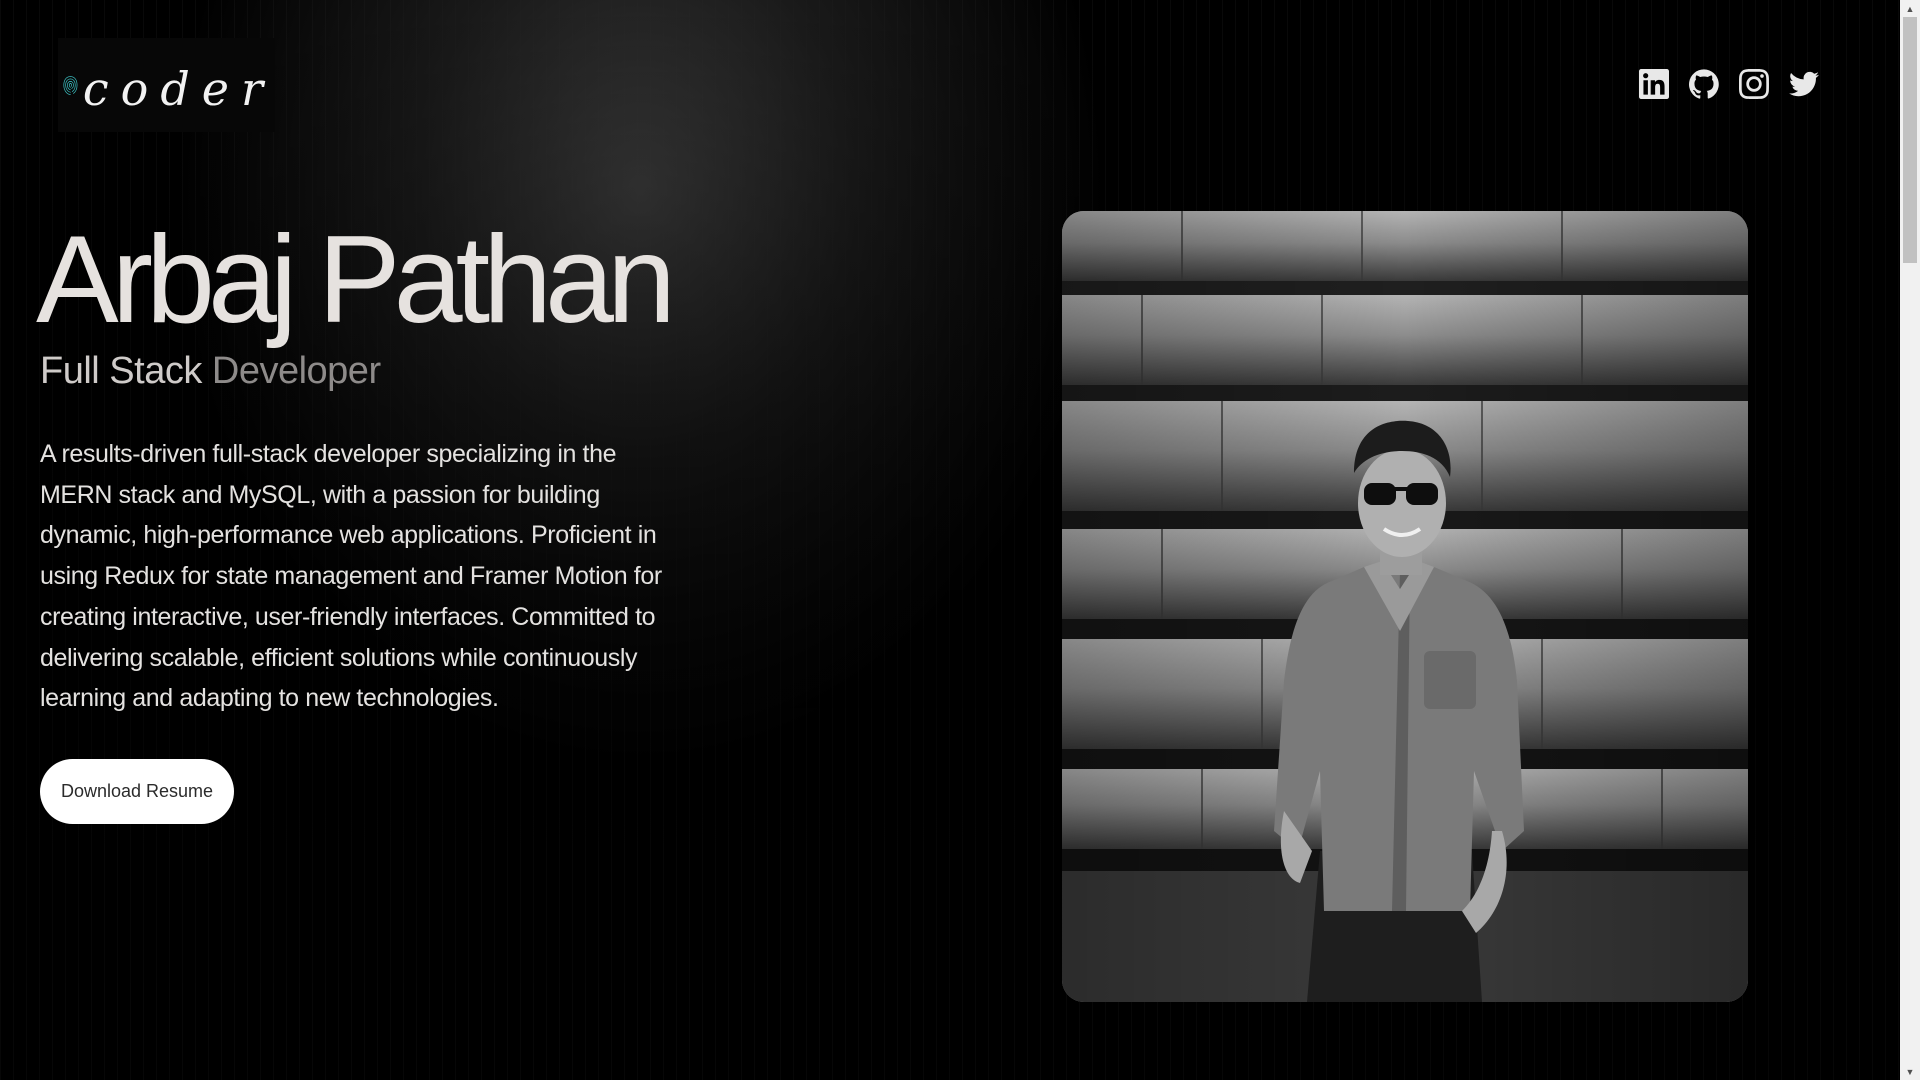  I want to click on fingerprint-icon, so click(70, 85).